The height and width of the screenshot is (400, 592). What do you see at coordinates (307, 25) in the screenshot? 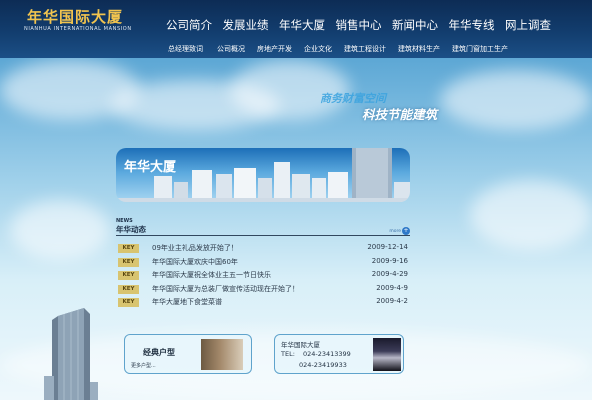
I see `nav-item-nianhua-mansion: 年华大厦` at bounding box center [307, 25].